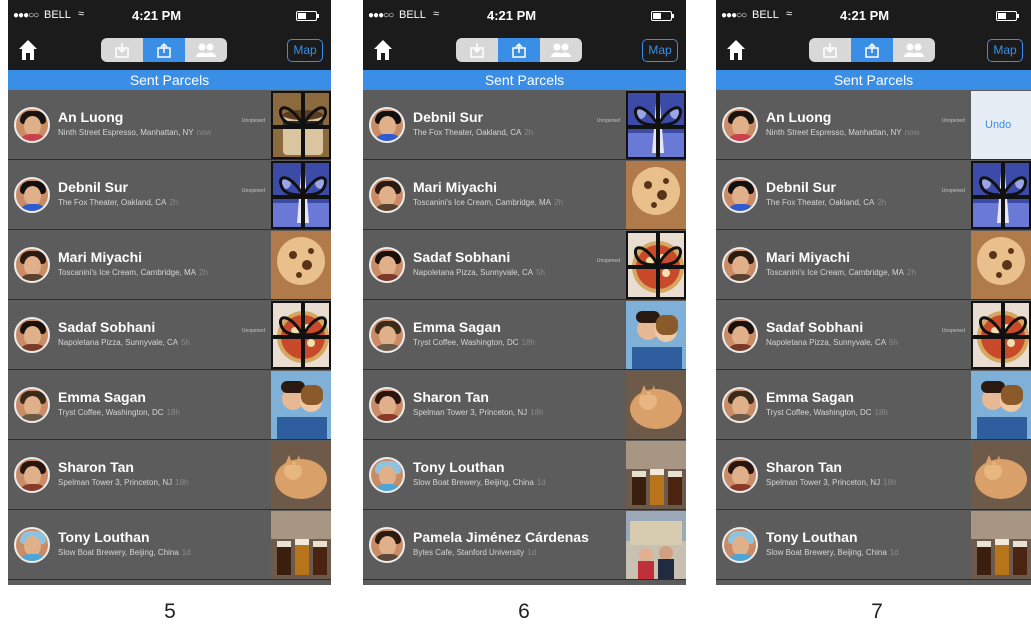 The height and width of the screenshot is (628, 1031). Describe the element at coordinates (169, 80) in the screenshot. I see `screen-title: Sent Parcels` at that location.